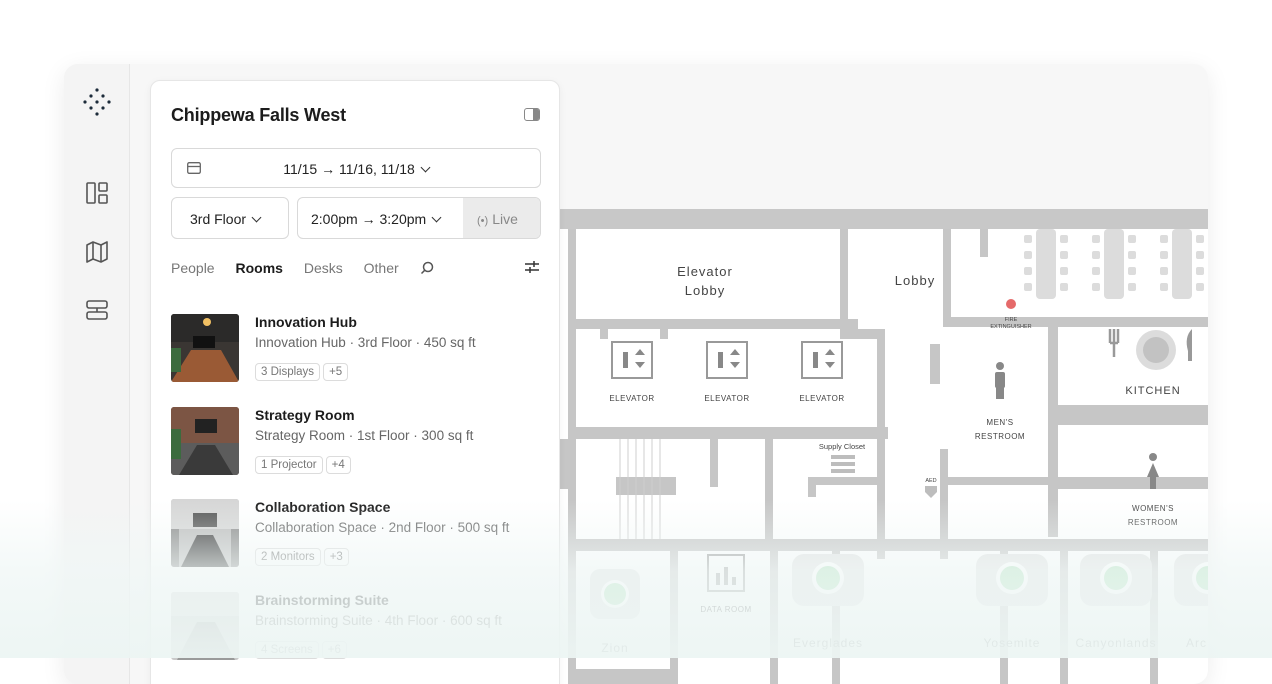 The width and height of the screenshot is (1272, 684). I want to click on room-tag-more: +6, so click(334, 650).